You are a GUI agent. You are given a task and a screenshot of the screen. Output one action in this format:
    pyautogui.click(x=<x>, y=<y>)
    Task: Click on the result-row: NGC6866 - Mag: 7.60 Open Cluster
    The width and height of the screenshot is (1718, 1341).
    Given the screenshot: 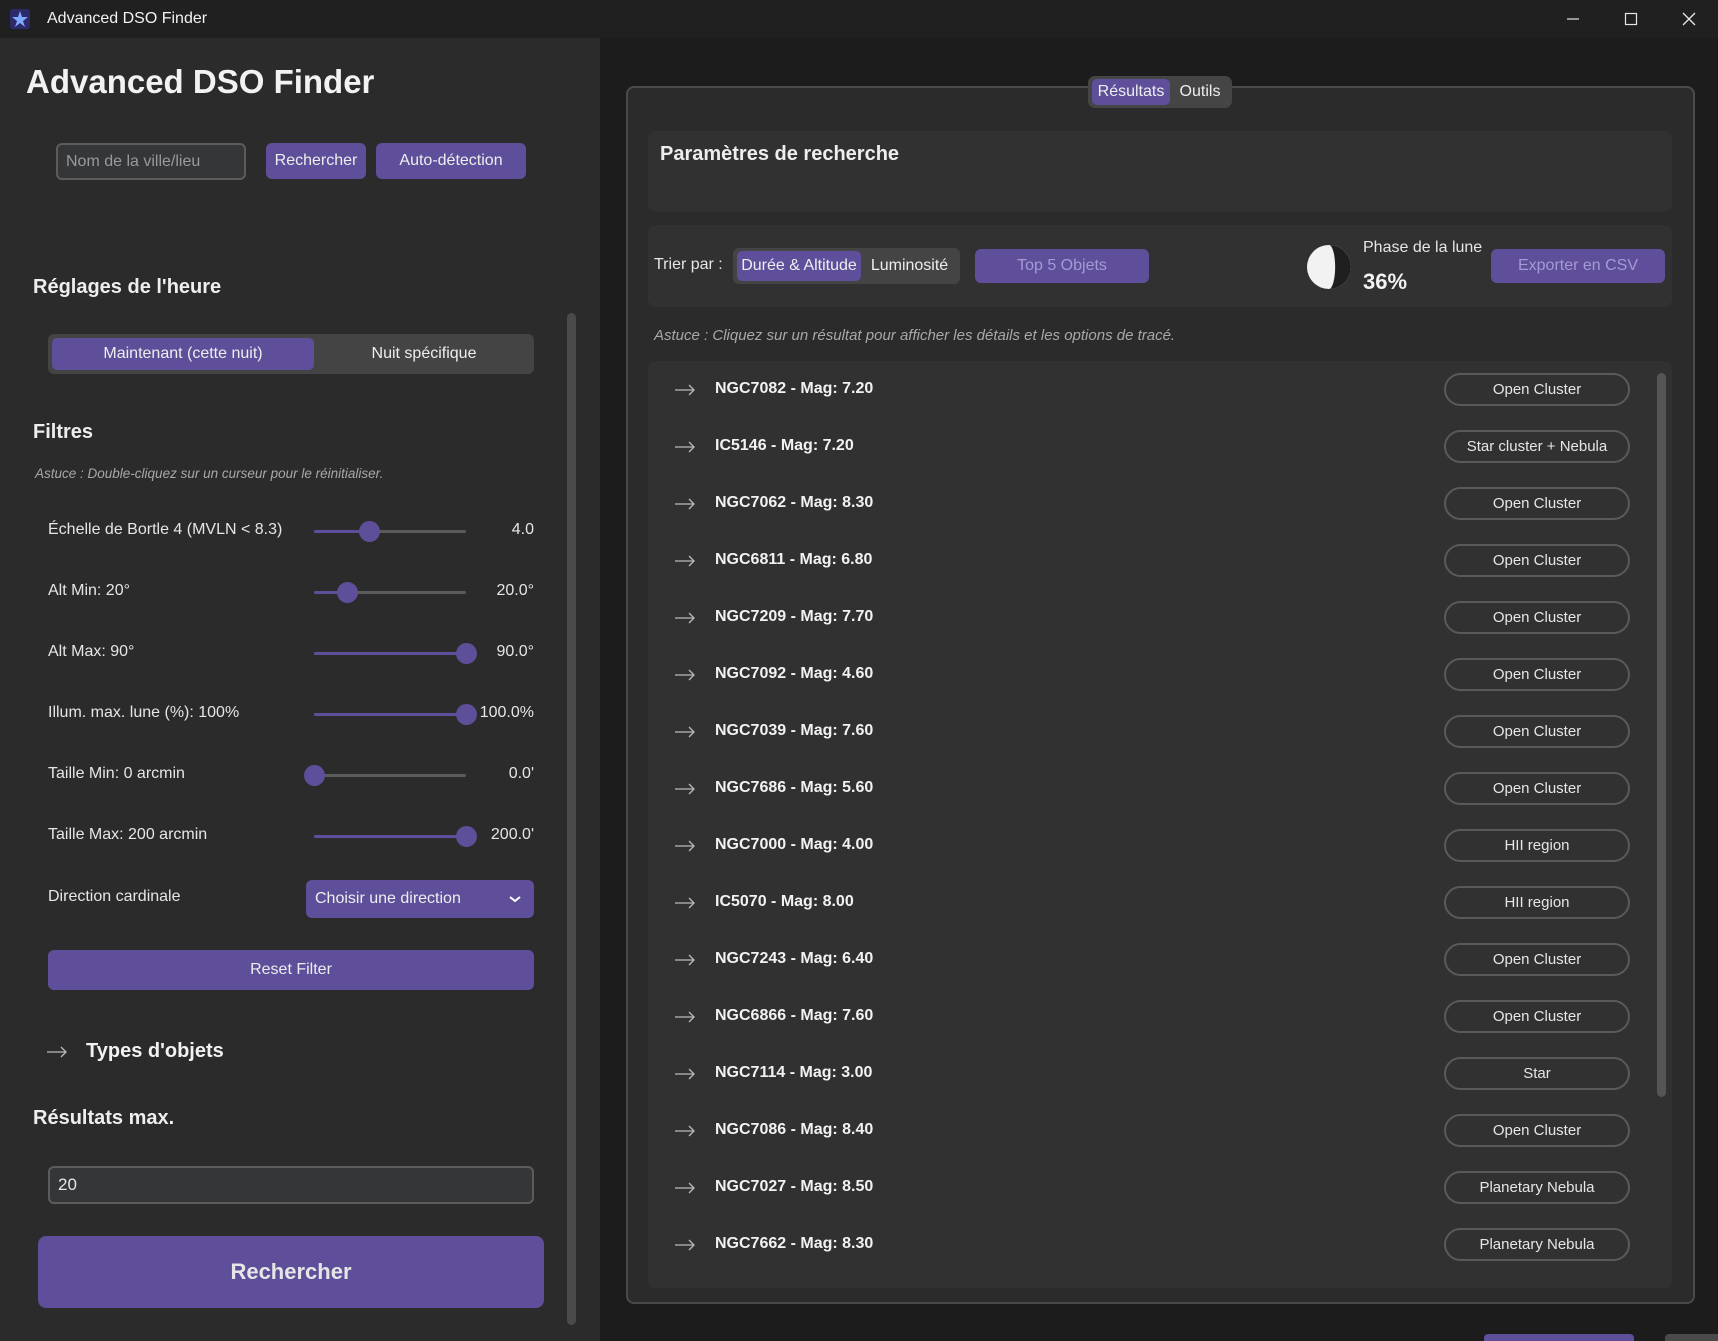 What is the action you would take?
    pyautogui.click(x=1160, y=1016)
    